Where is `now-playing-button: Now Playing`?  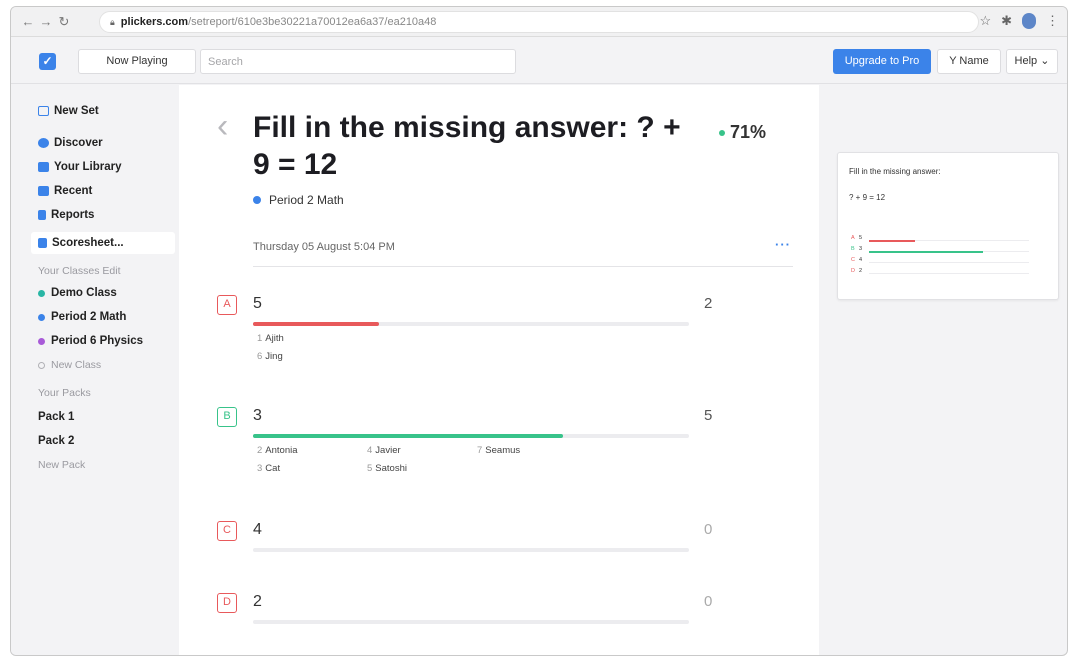
now-playing-button: Now Playing is located at coordinates (137, 61).